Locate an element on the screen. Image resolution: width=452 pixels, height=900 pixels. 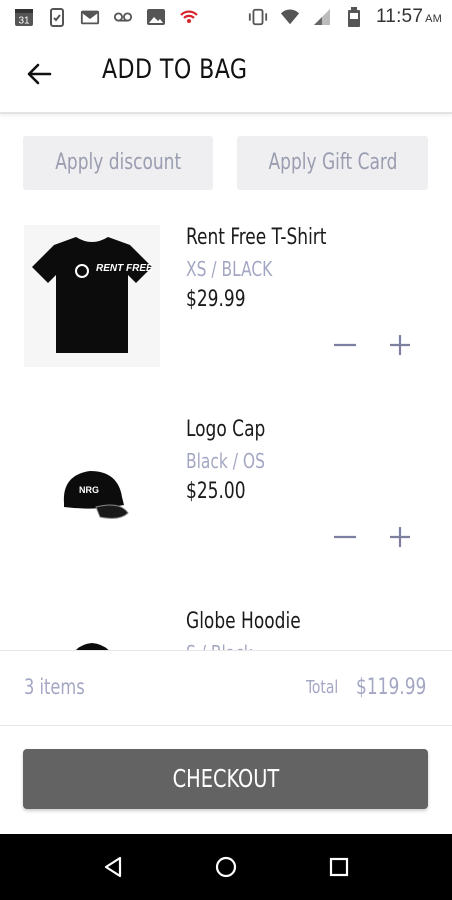
image-icon is located at coordinates (156, 17).